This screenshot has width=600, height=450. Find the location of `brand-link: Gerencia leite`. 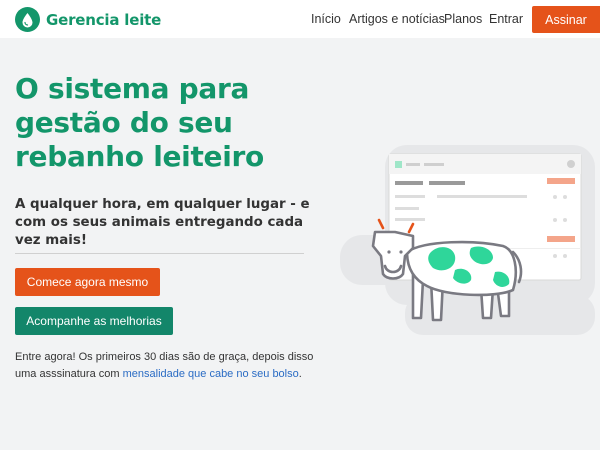

brand-link: Gerencia leite is located at coordinates (88, 19).